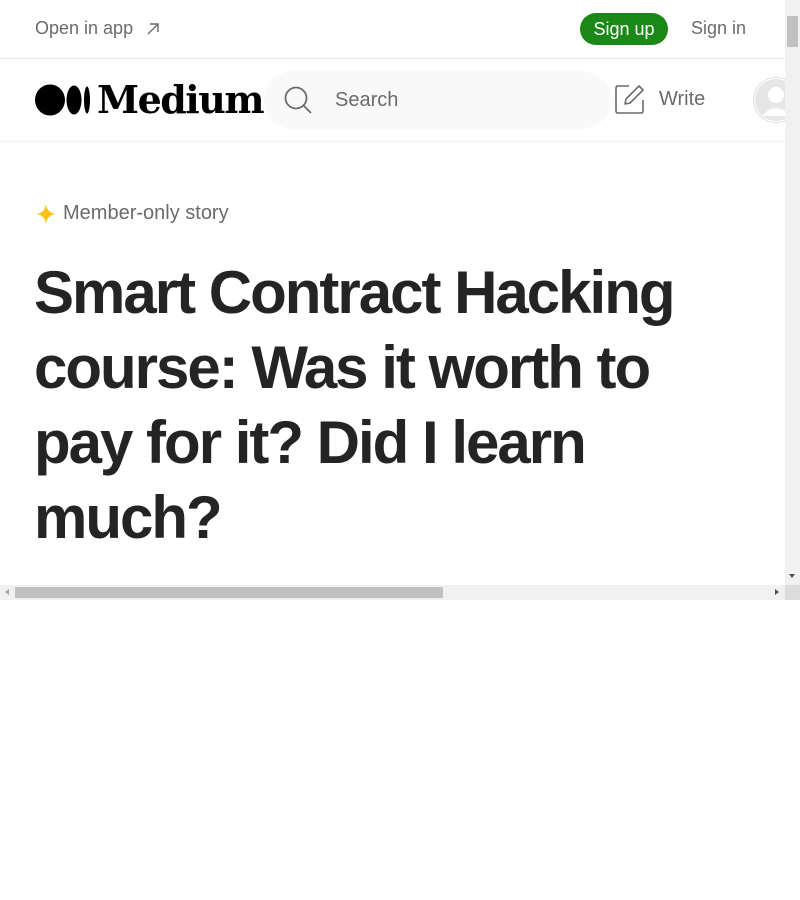  I want to click on open-in-app-label: Open in app, so click(84, 28).